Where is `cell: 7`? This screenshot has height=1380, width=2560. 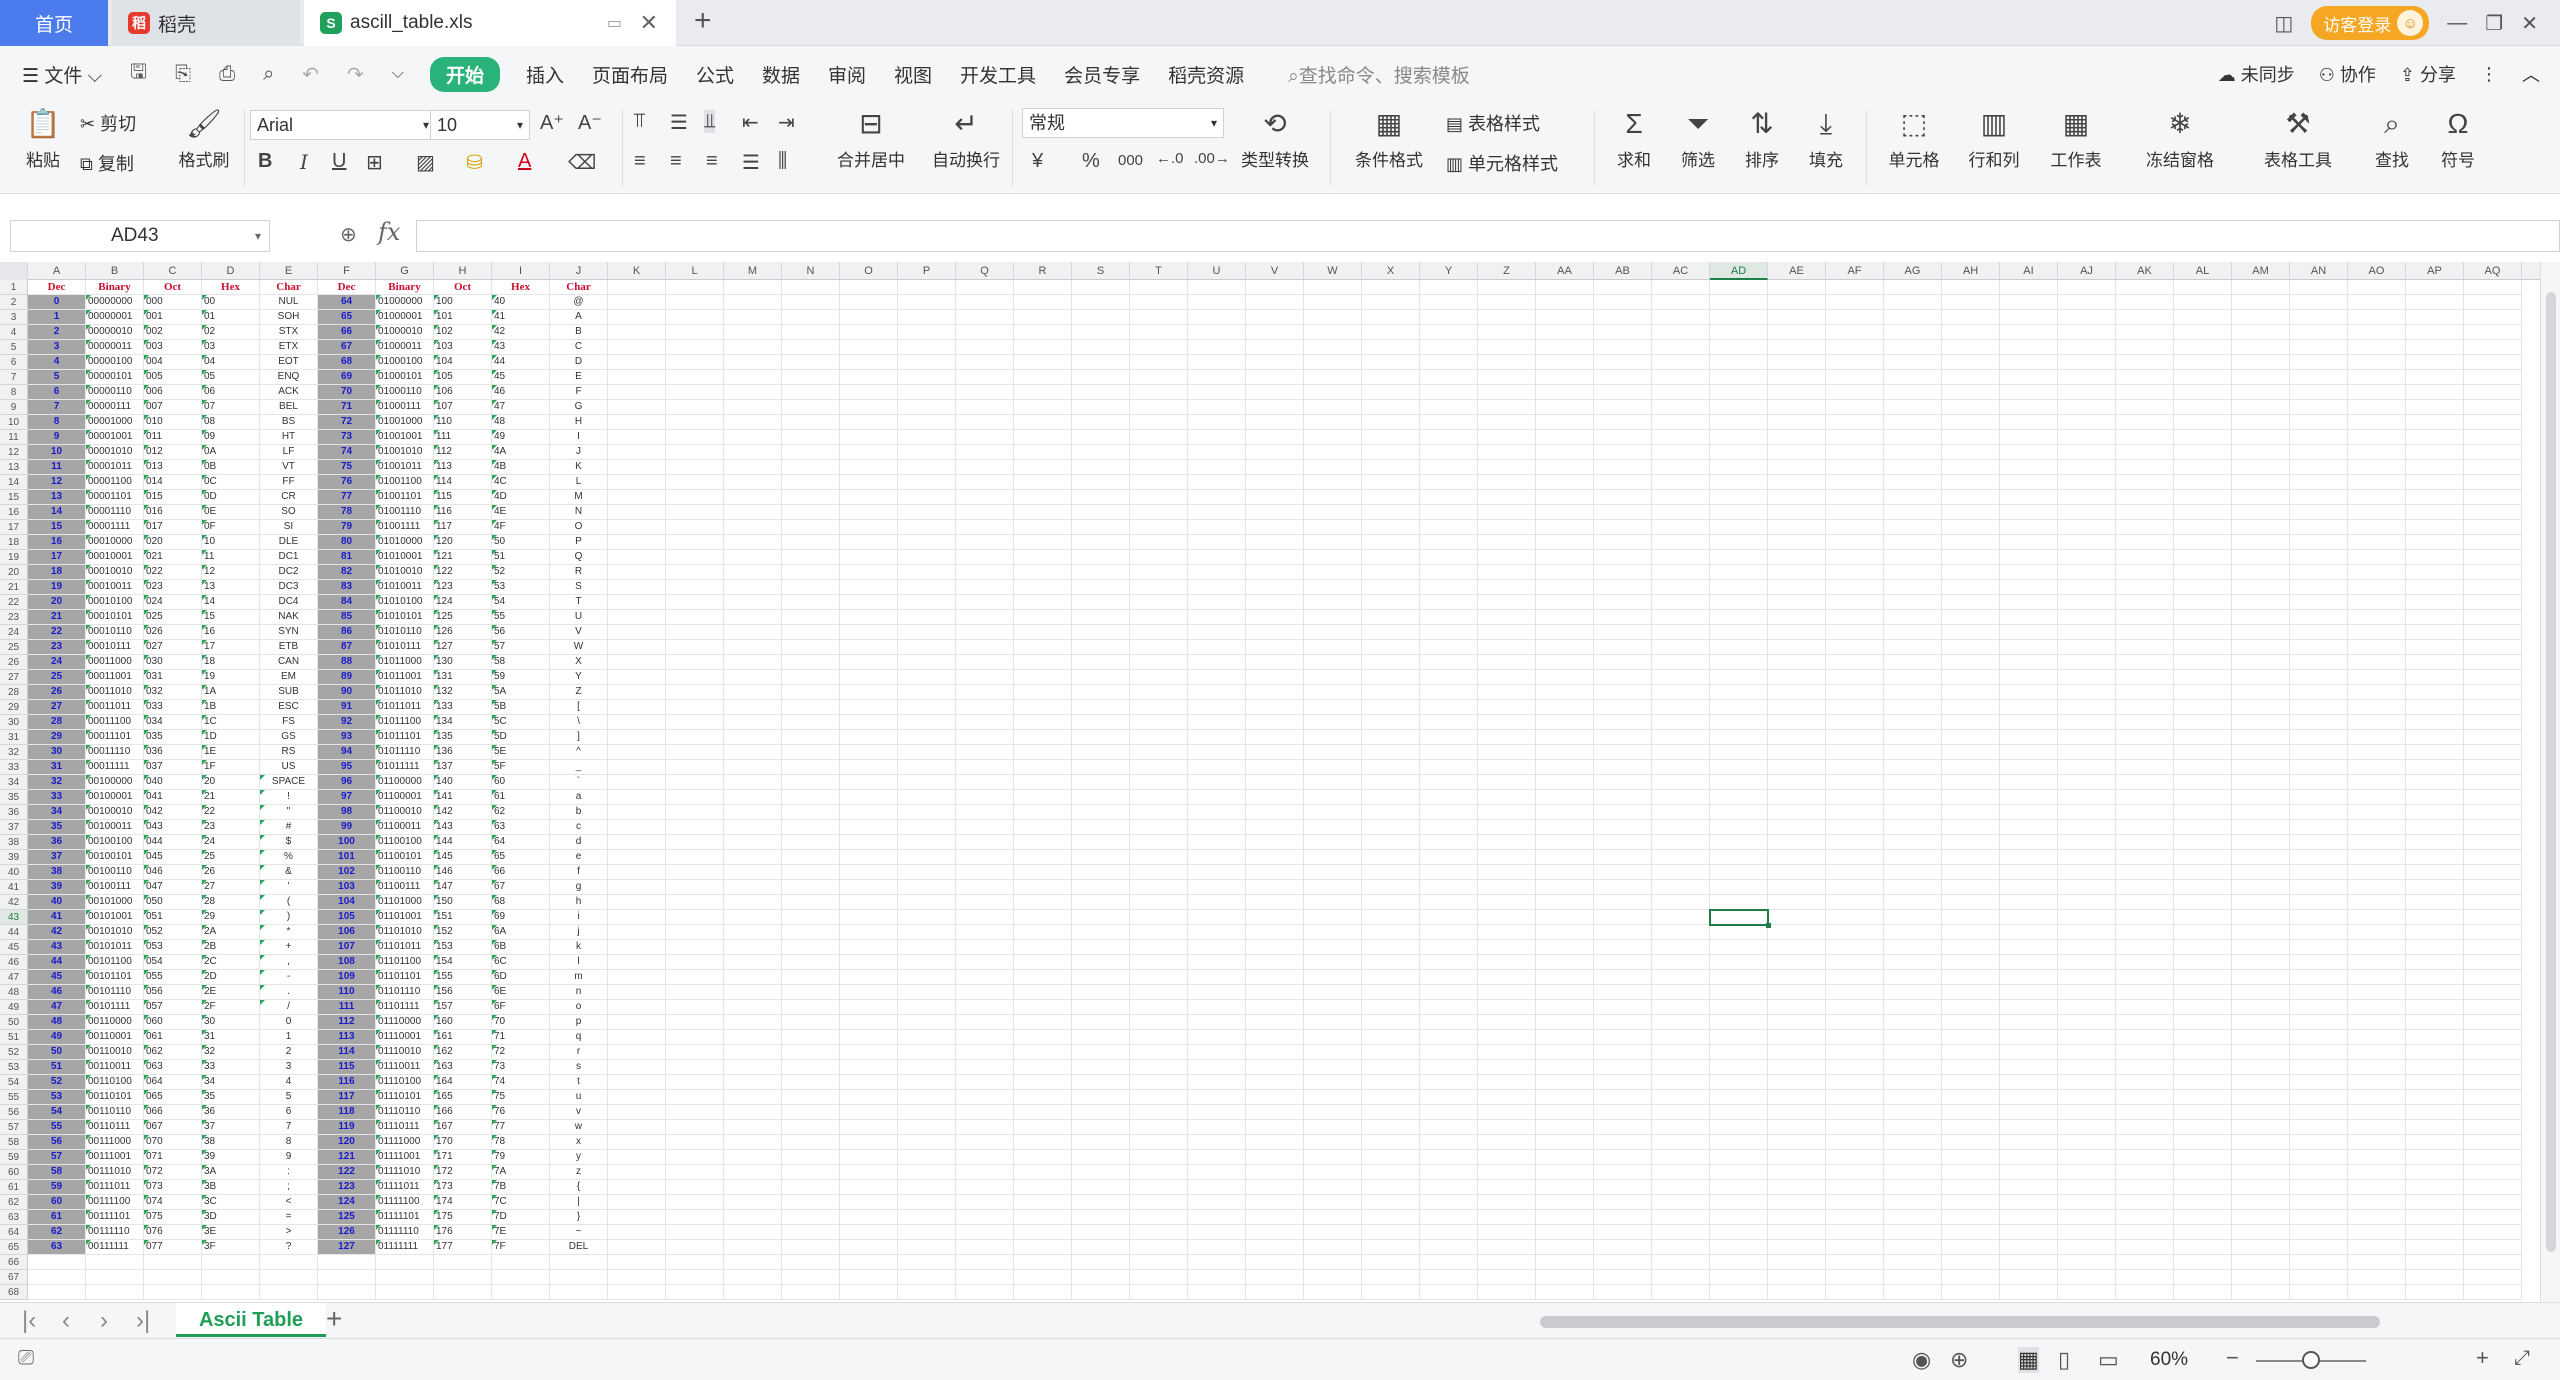
cell: 7 is located at coordinates (289, 1127).